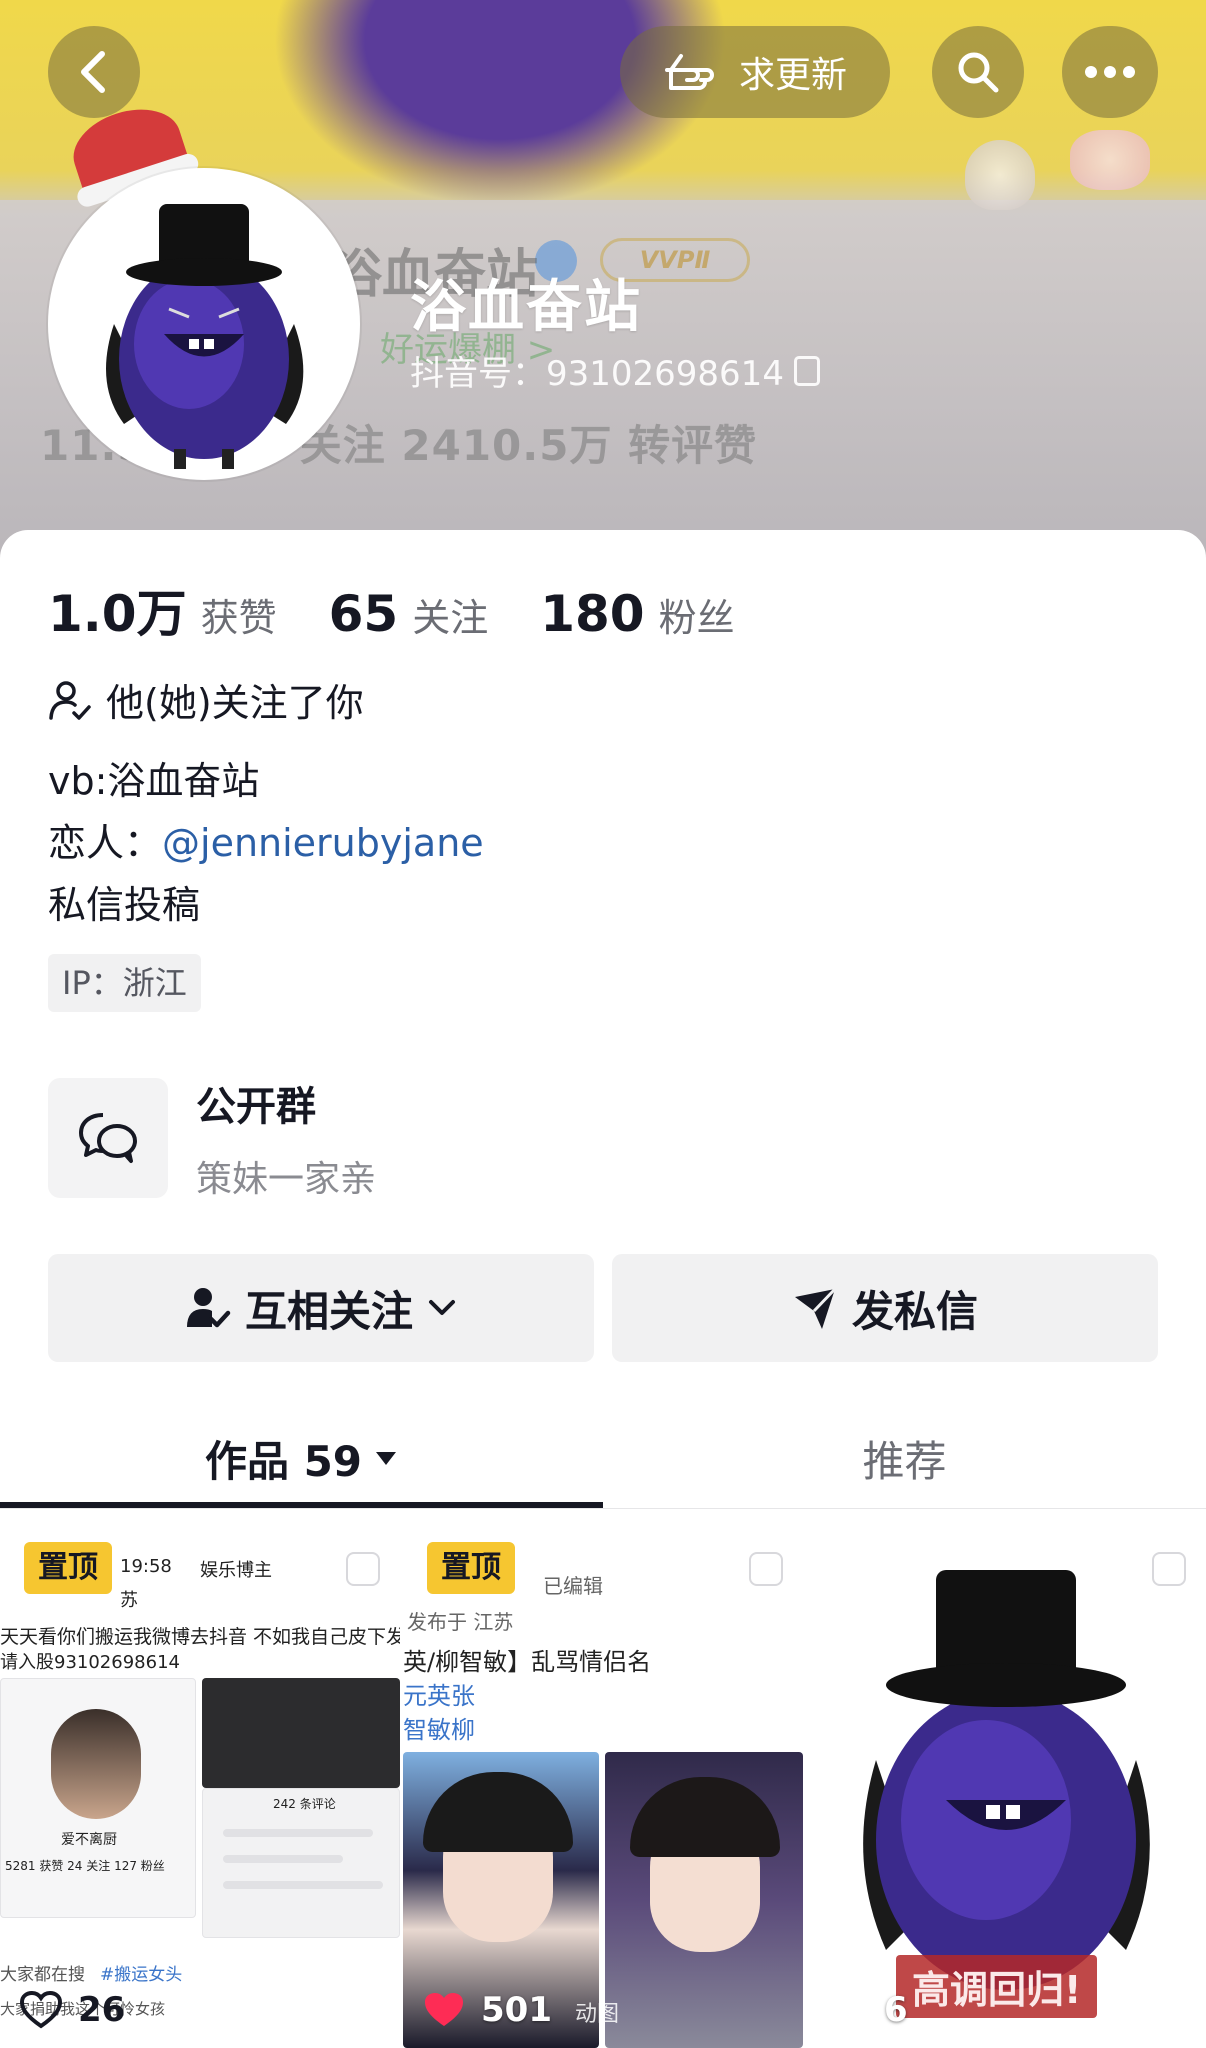 Image resolution: width=1206 pixels, height=2048 pixels. What do you see at coordinates (439, 1696) in the screenshot?
I see `video-2-blue-1: 元英张` at bounding box center [439, 1696].